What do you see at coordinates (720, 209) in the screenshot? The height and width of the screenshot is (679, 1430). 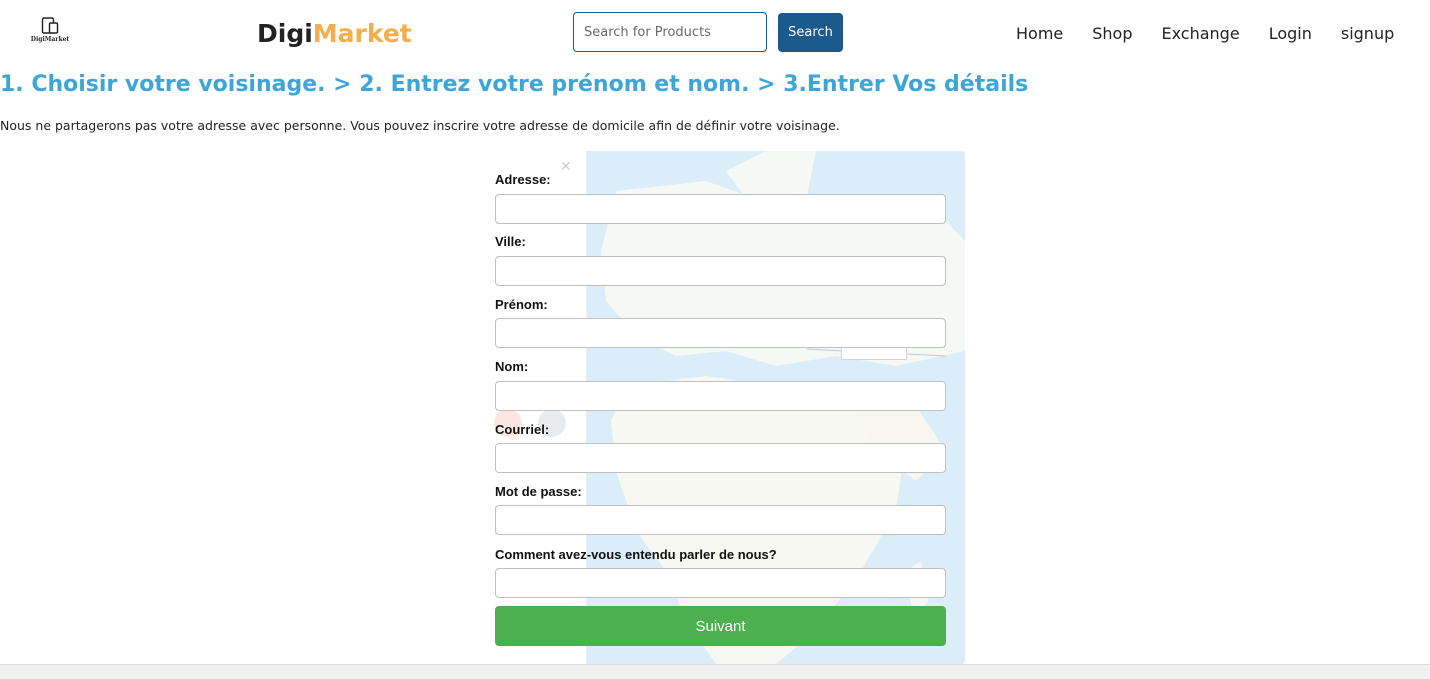 I see `address-input` at bounding box center [720, 209].